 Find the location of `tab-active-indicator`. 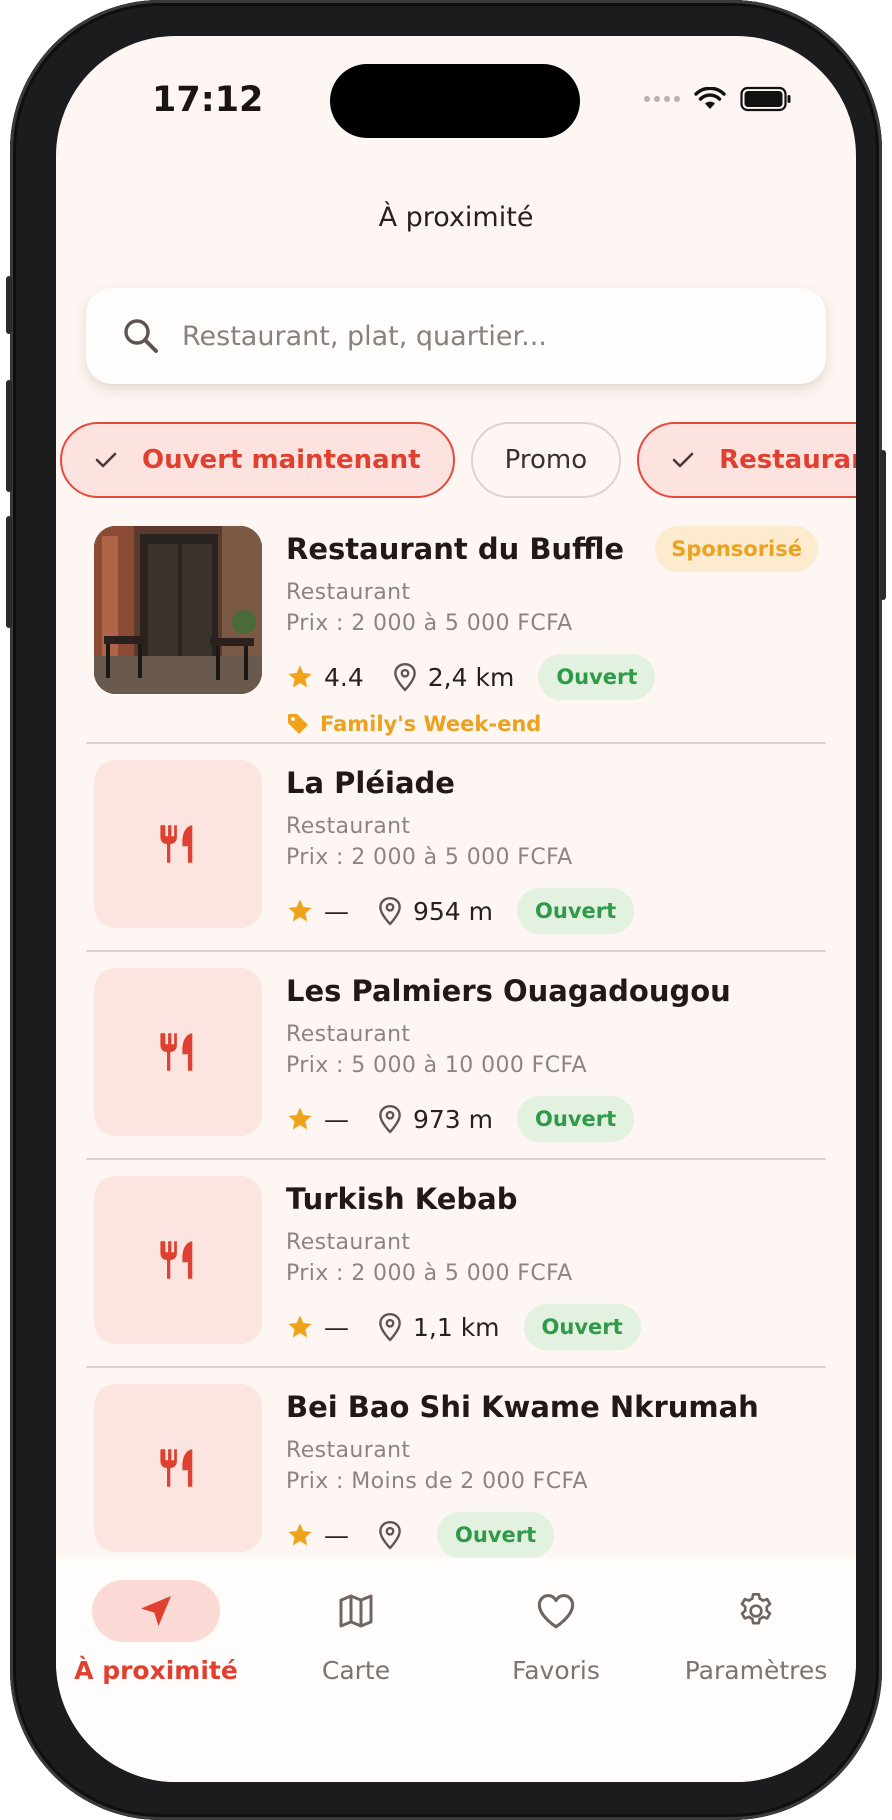

tab-active-indicator is located at coordinates (156, 1611).